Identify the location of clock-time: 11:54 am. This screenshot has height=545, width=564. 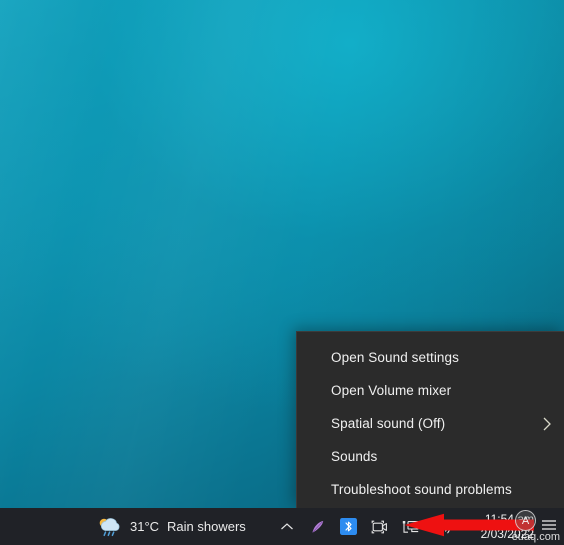
(509, 518).